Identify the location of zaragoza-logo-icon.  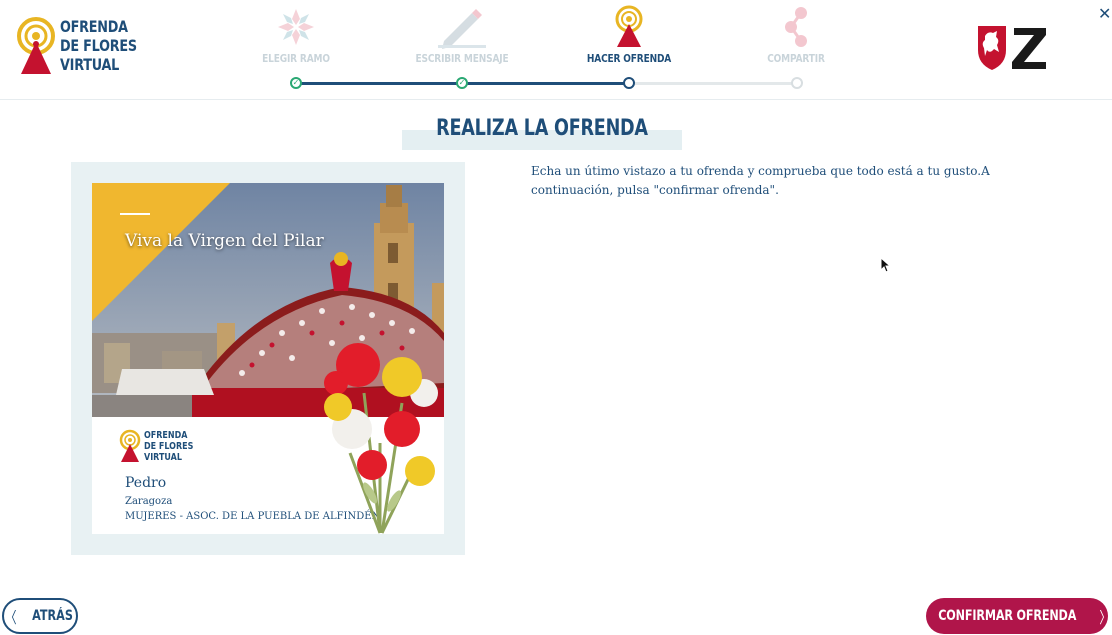
(1012, 47).